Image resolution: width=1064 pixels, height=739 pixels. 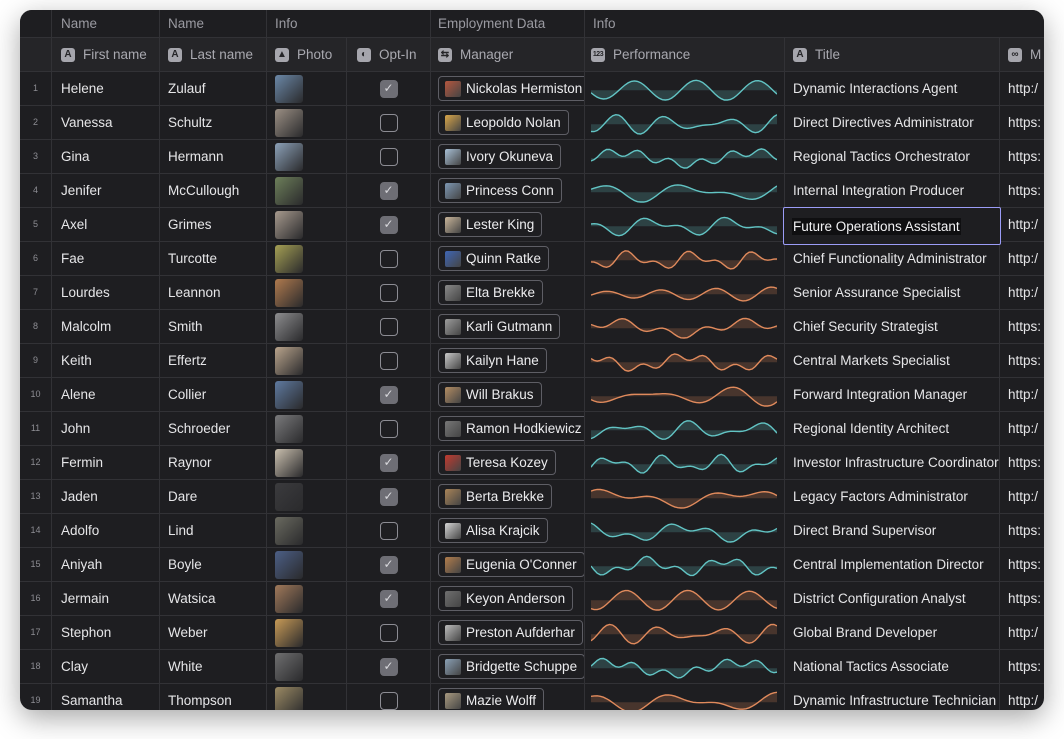 I want to click on manager-cell: Preston Aufderhar, so click(x=508, y=633).